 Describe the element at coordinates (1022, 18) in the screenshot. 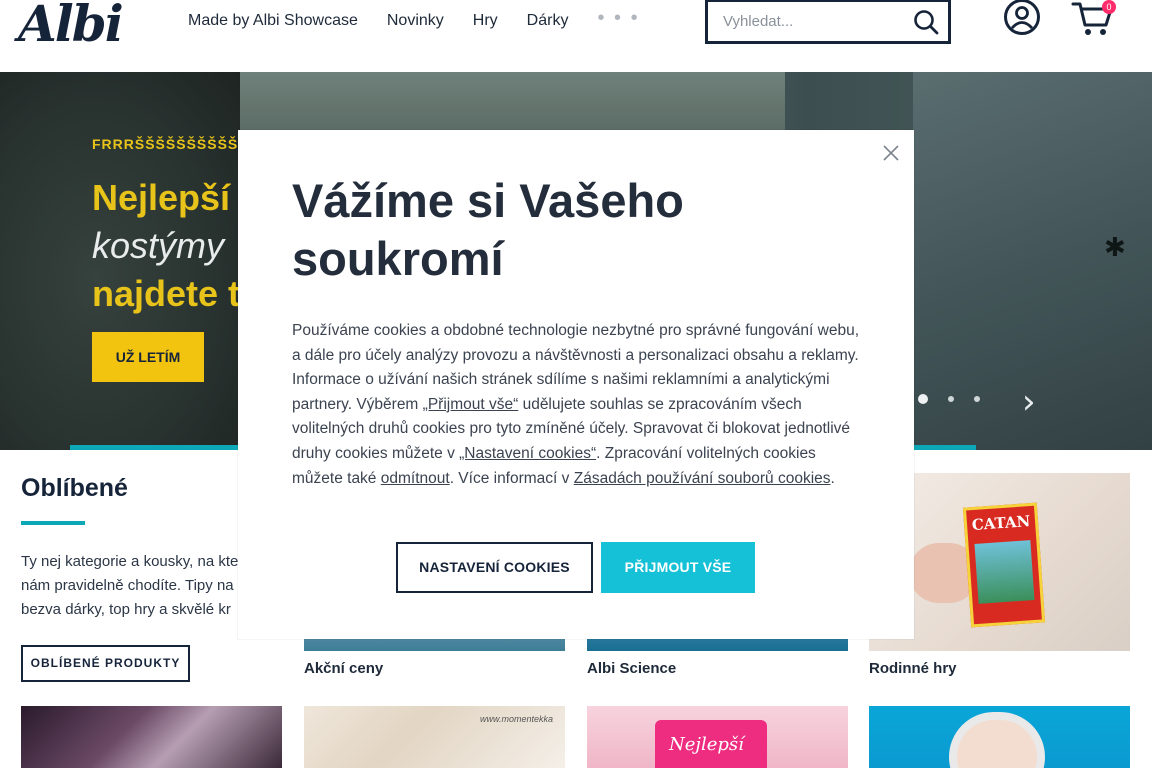

I see `user-account-icon` at that location.